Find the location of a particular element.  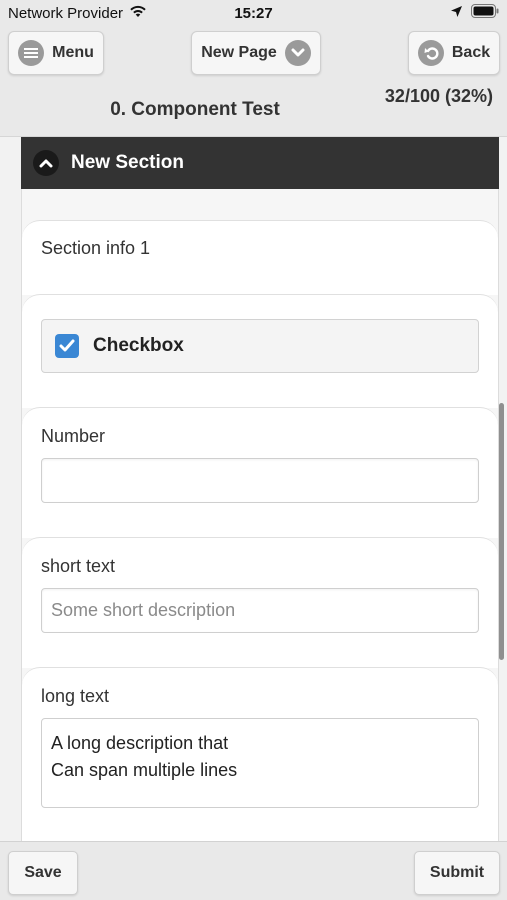

short-text-label: short text is located at coordinates (78, 566).